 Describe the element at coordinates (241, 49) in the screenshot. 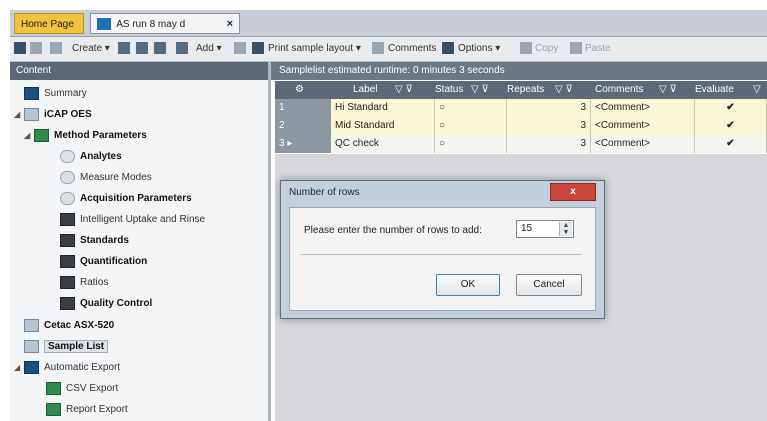

I see `list-icon` at that location.